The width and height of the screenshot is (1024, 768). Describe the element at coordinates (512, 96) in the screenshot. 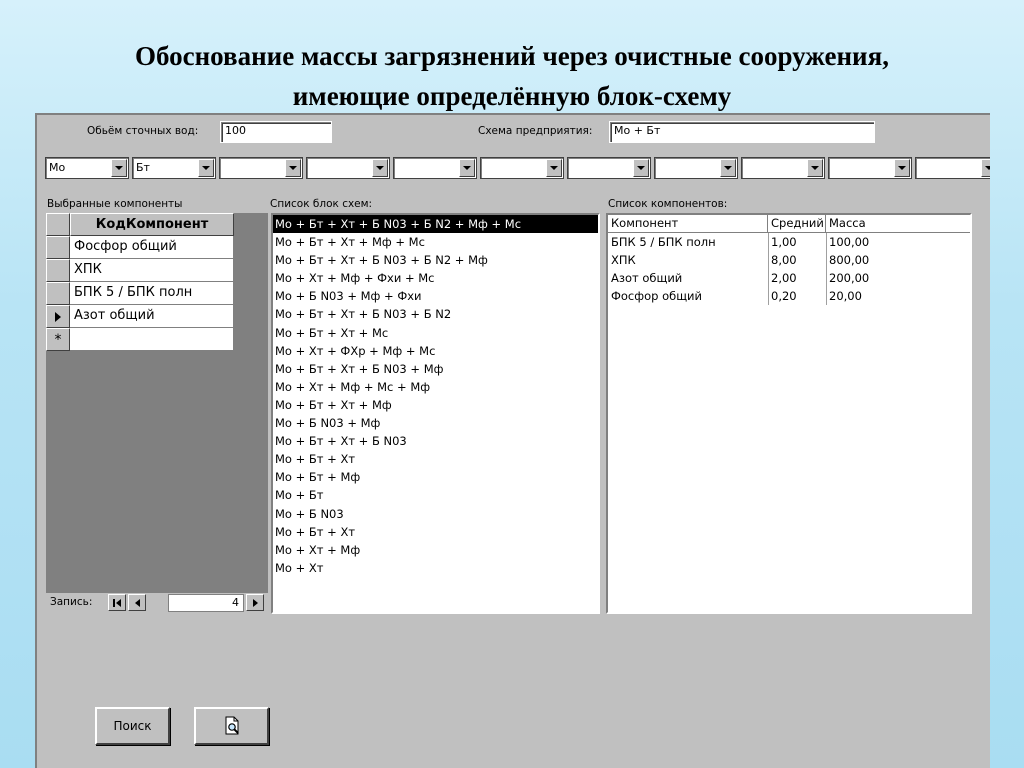

I see `slide-title-line-2: имеющие определённую блок-схему` at that location.